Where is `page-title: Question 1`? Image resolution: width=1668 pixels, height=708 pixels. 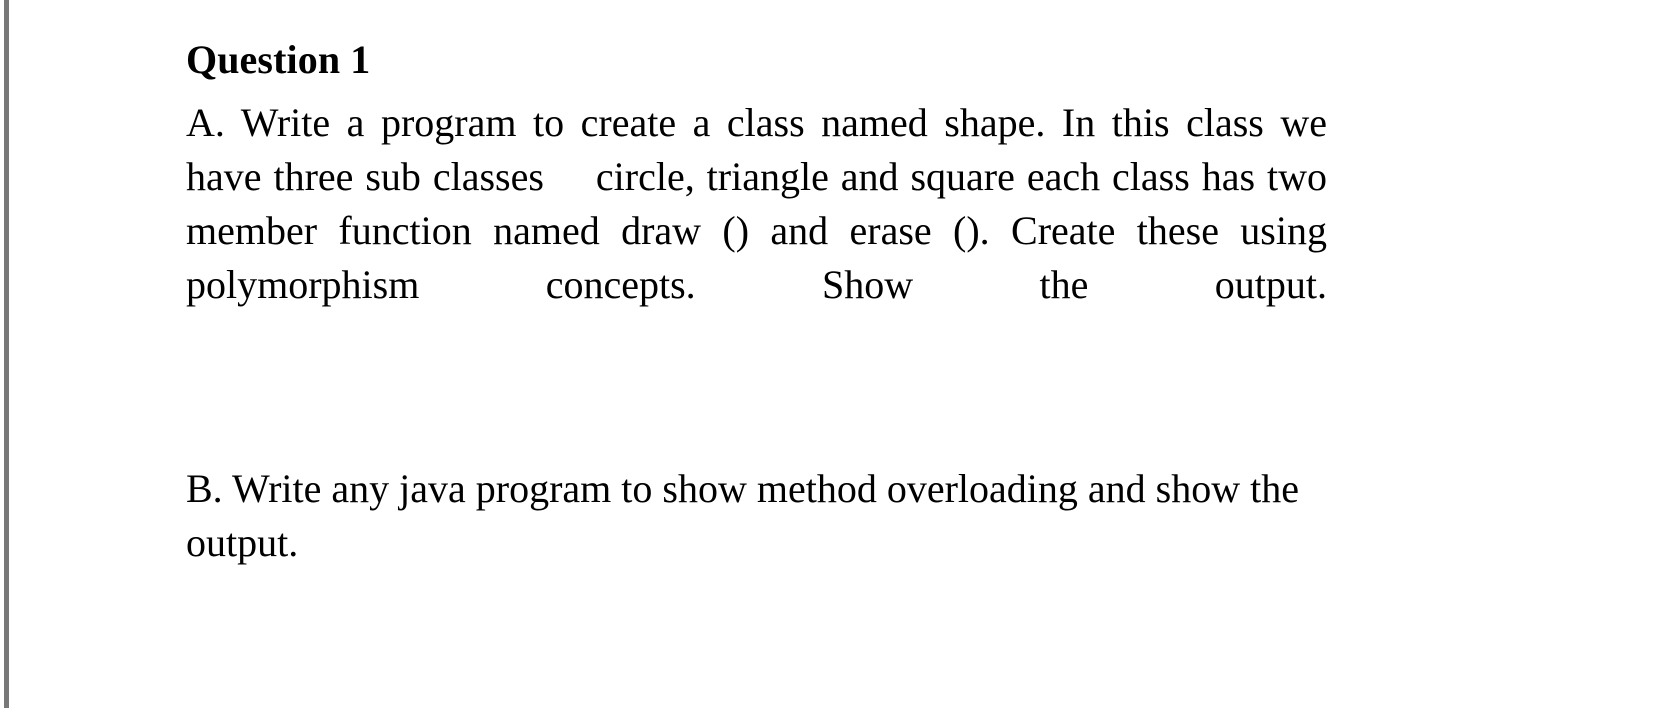 page-title: Question 1 is located at coordinates (278, 59).